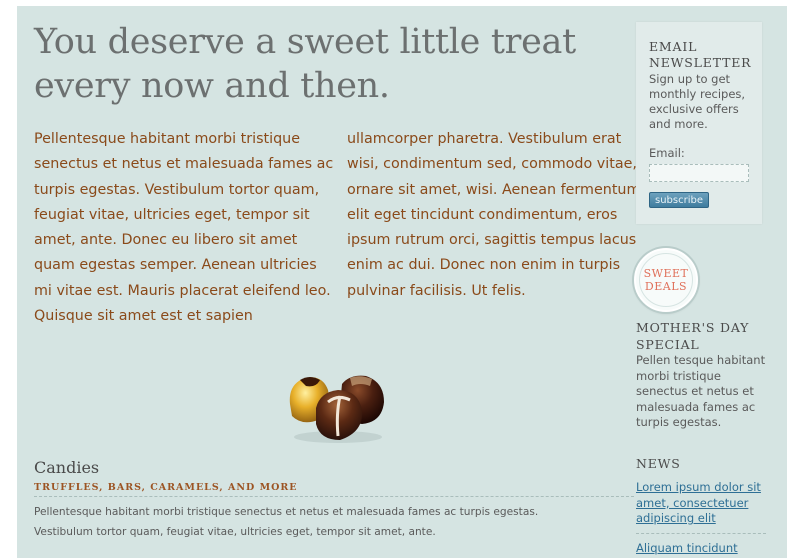 This screenshot has height=558, width=787. What do you see at coordinates (166, 487) in the screenshot?
I see `candies-subtitle: TRUFFLES, BARS, CARAMELS, AND MORE` at bounding box center [166, 487].